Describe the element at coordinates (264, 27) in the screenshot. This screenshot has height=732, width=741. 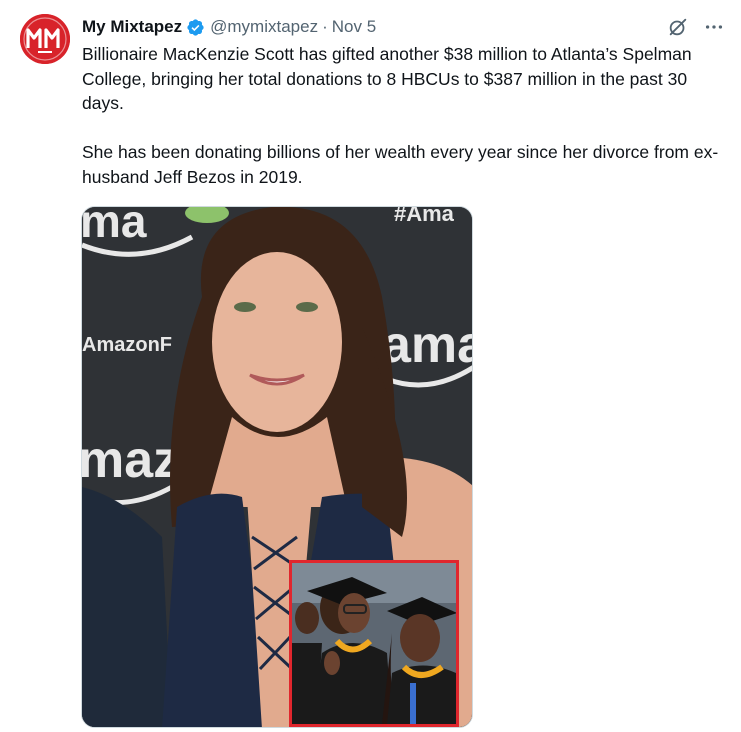
I see `user-handle: @mymixtapez` at that location.